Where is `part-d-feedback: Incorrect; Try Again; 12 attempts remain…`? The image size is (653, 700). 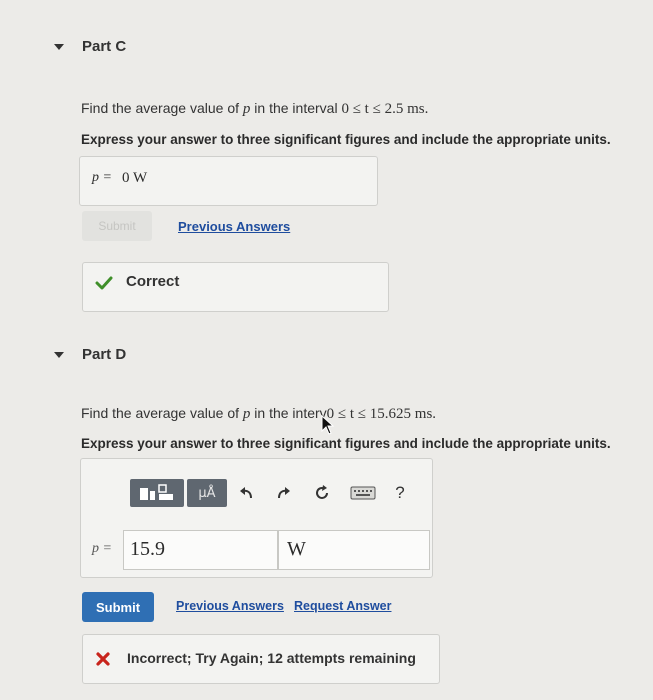
part-d-feedback: Incorrect; Try Again; 12 attempts remain… is located at coordinates (261, 659).